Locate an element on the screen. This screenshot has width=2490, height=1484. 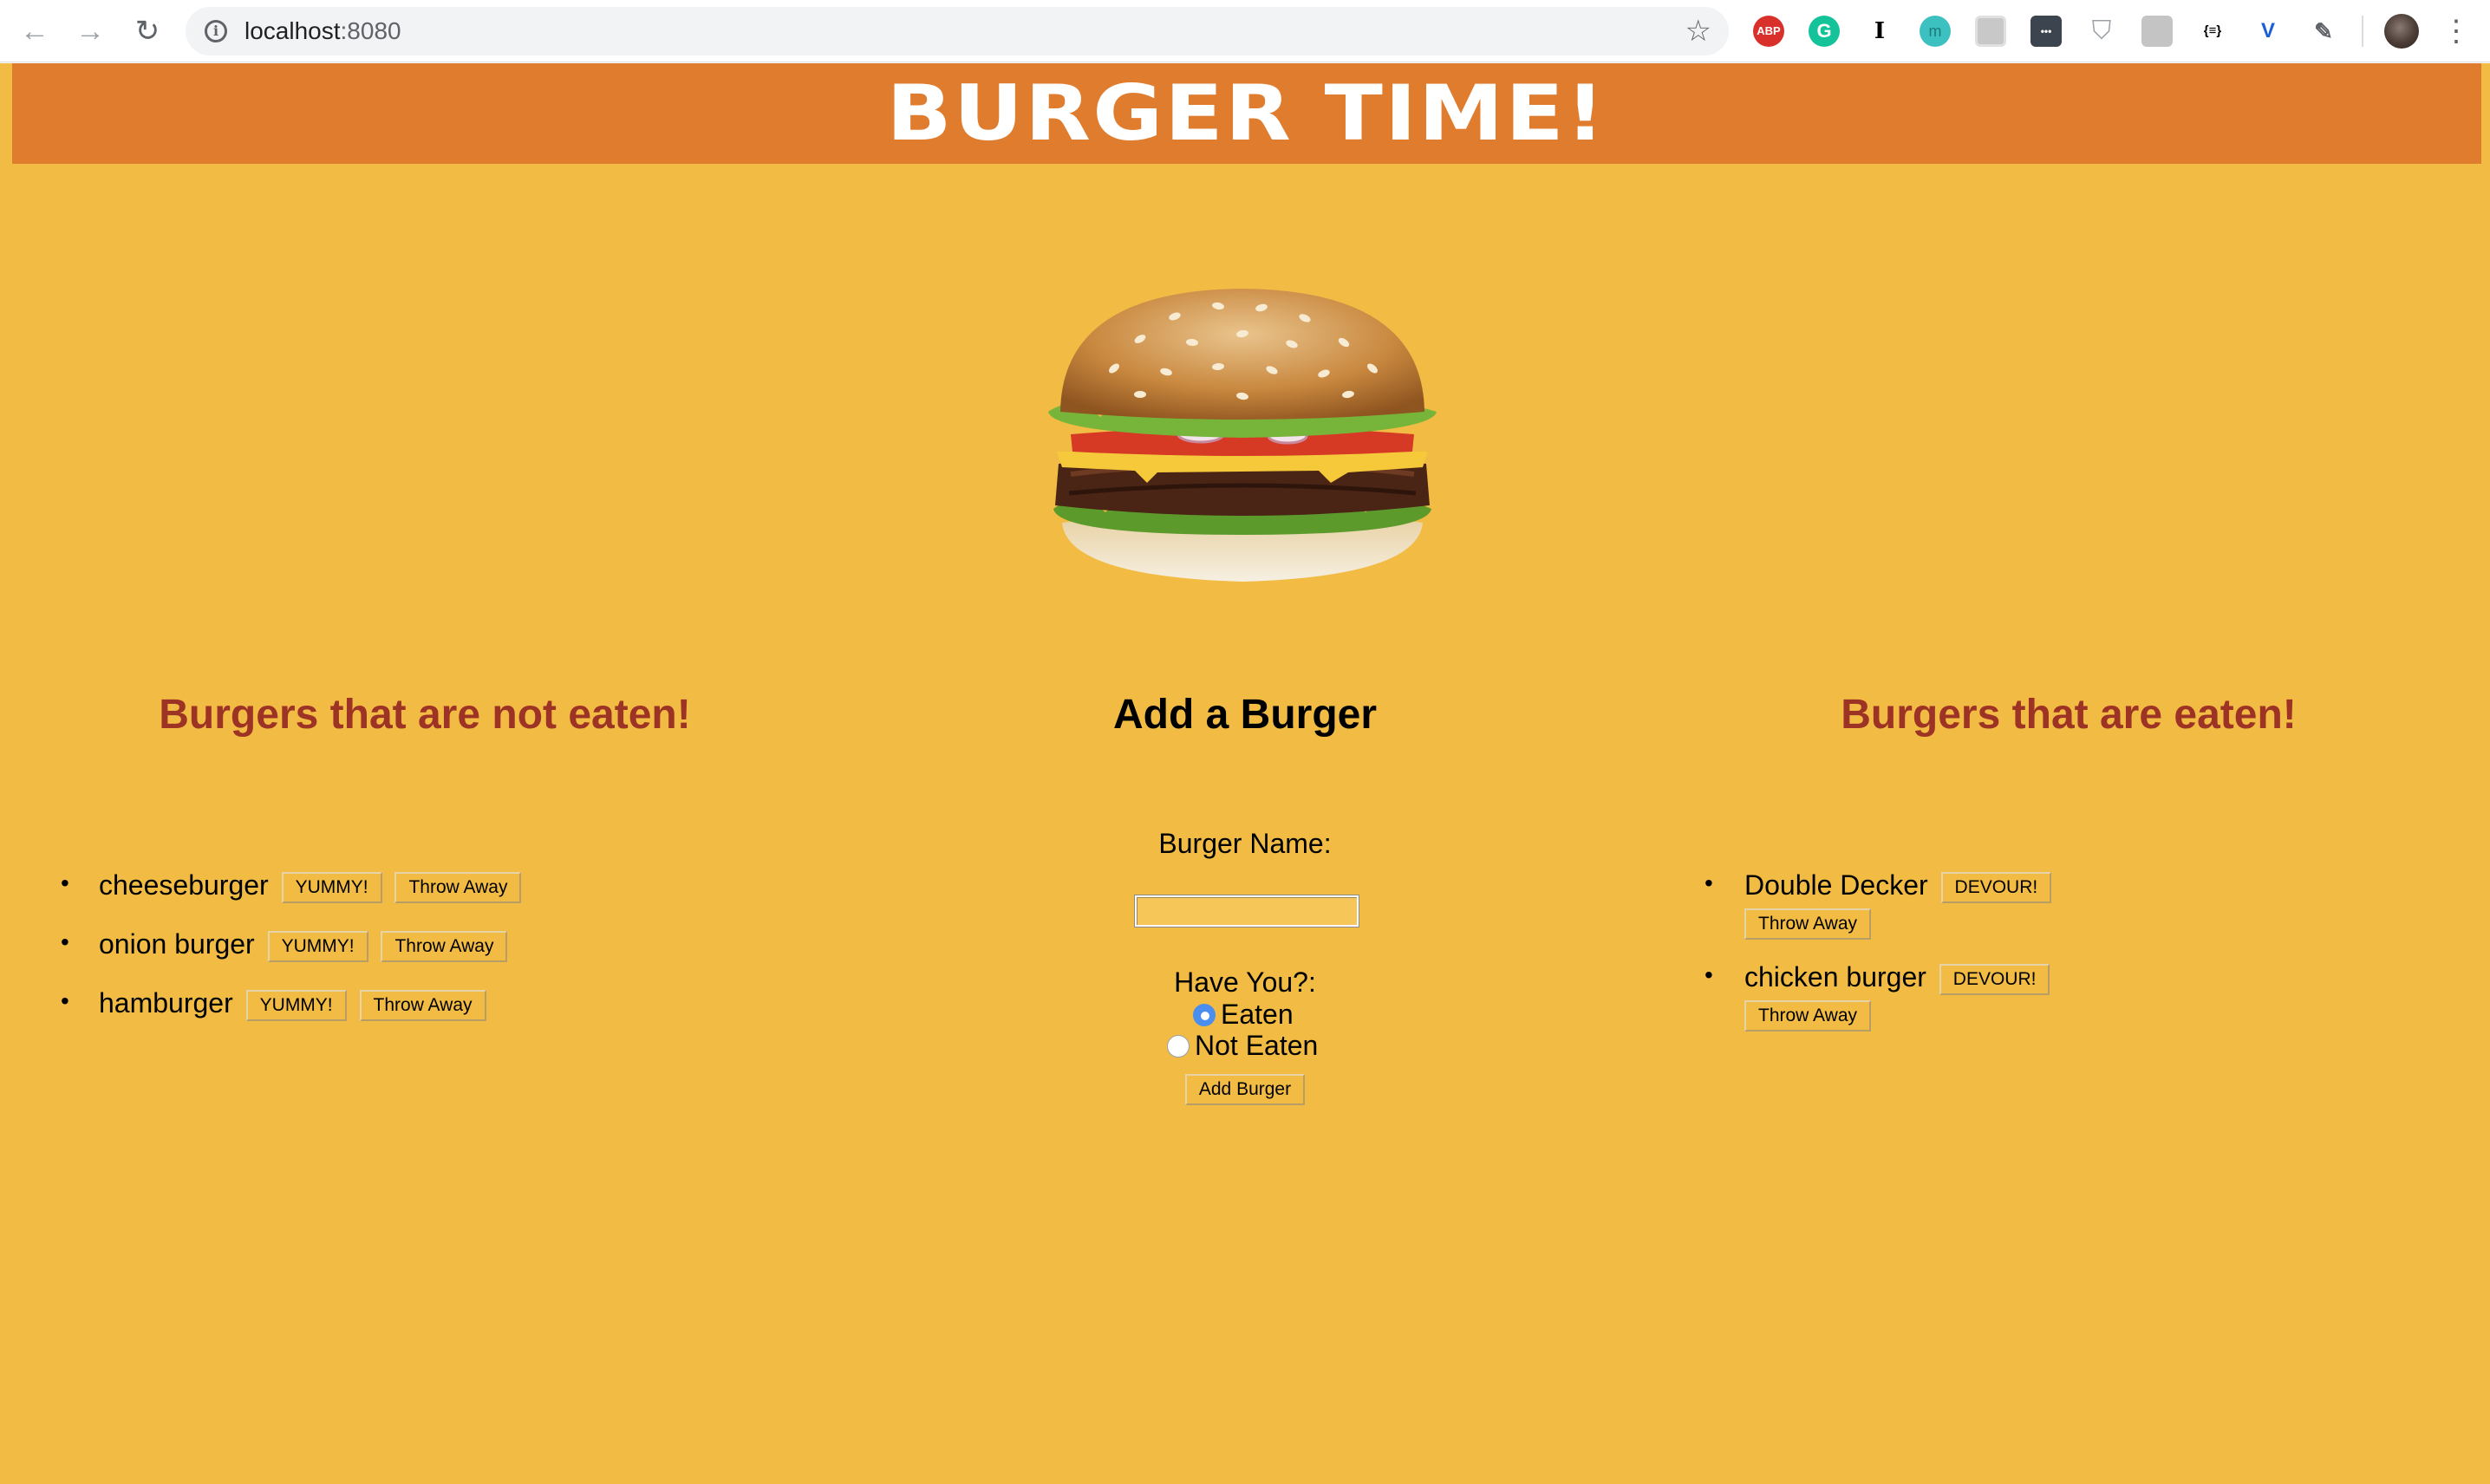
reload-icon: ↻ is located at coordinates (147, 31).